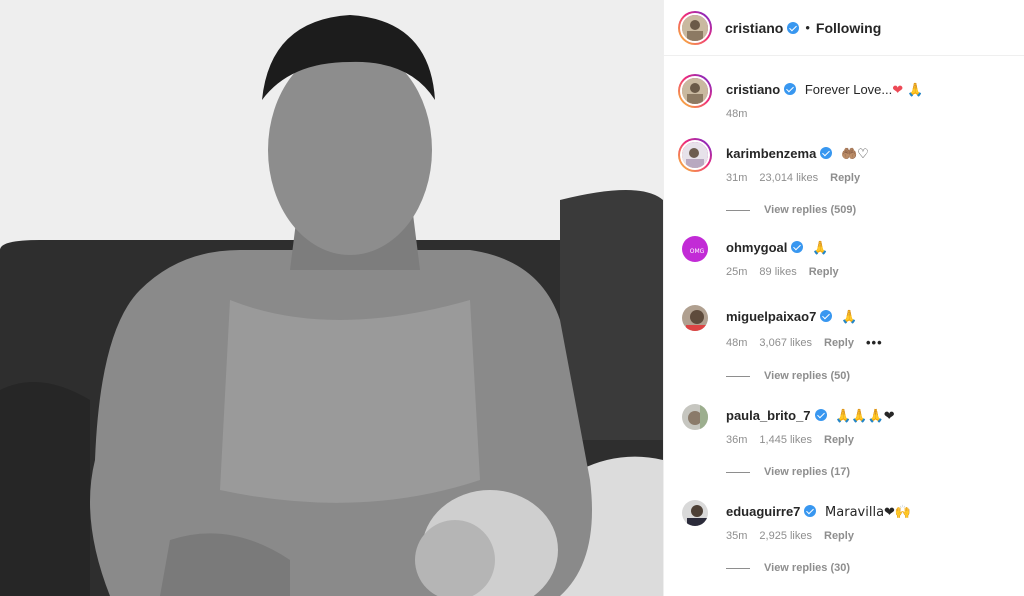 The image size is (1024, 596). What do you see at coordinates (697, 251) in the screenshot?
I see `svg-text: OMG` at bounding box center [697, 251].